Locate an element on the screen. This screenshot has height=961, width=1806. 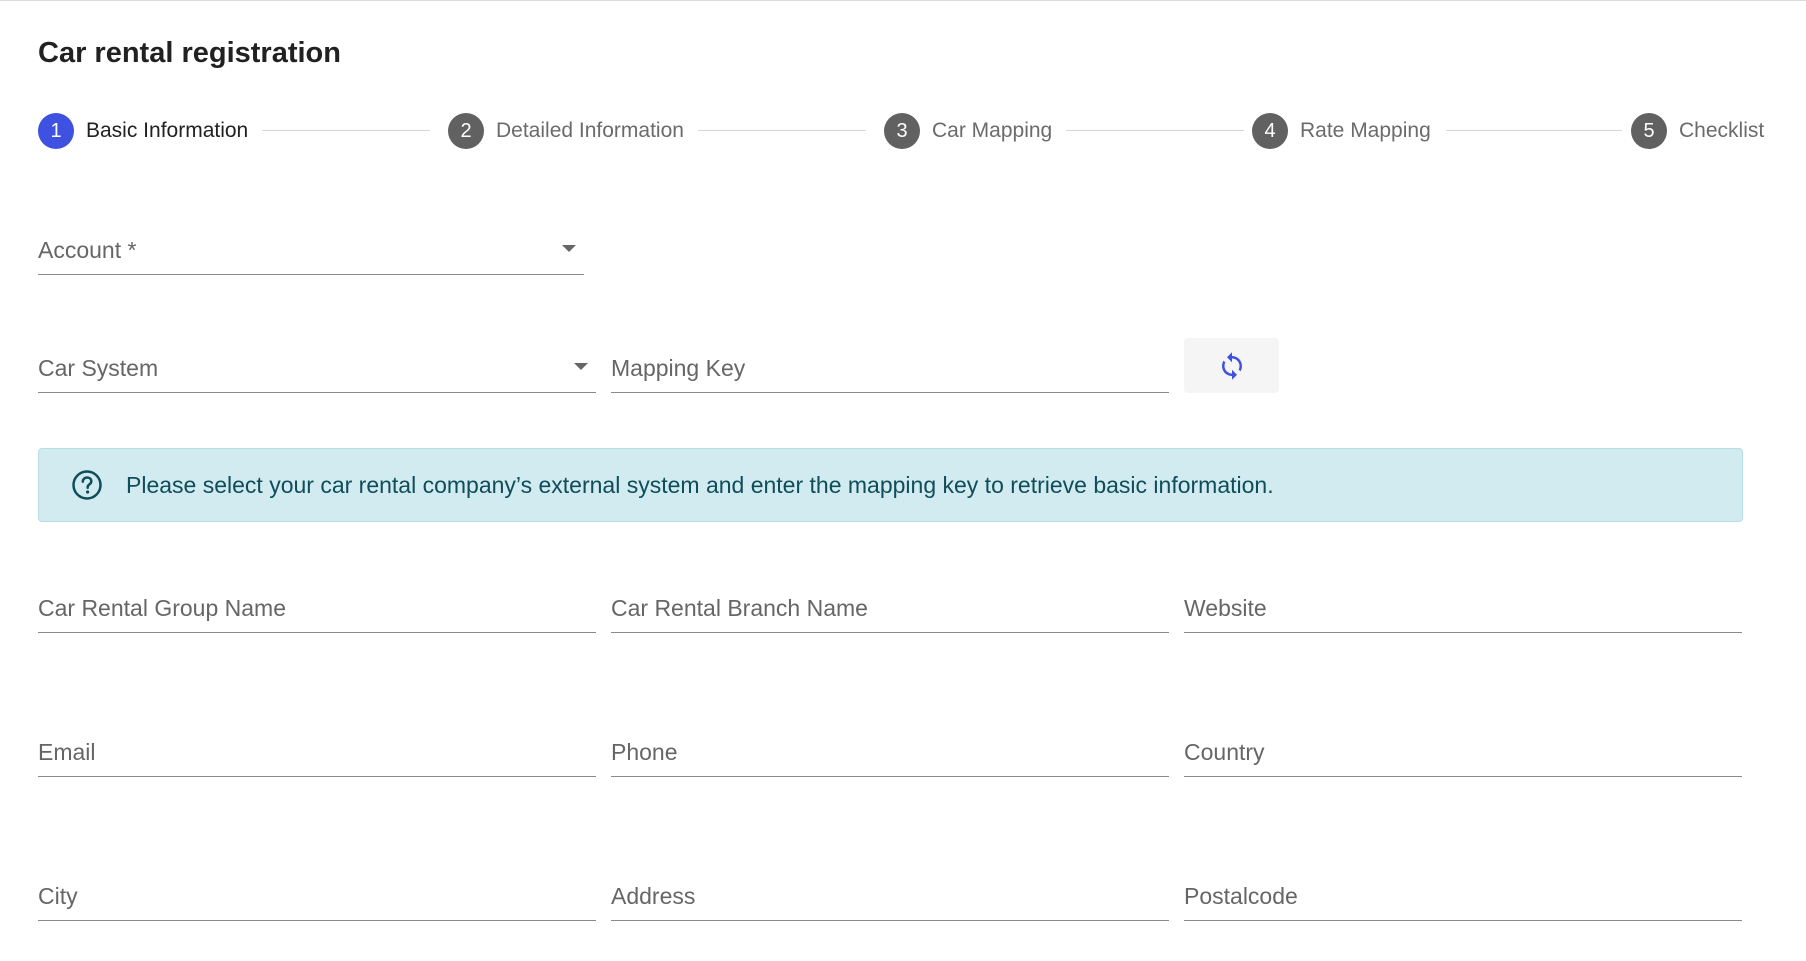
step-label: Car Mapping is located at coordinates (992, 130).